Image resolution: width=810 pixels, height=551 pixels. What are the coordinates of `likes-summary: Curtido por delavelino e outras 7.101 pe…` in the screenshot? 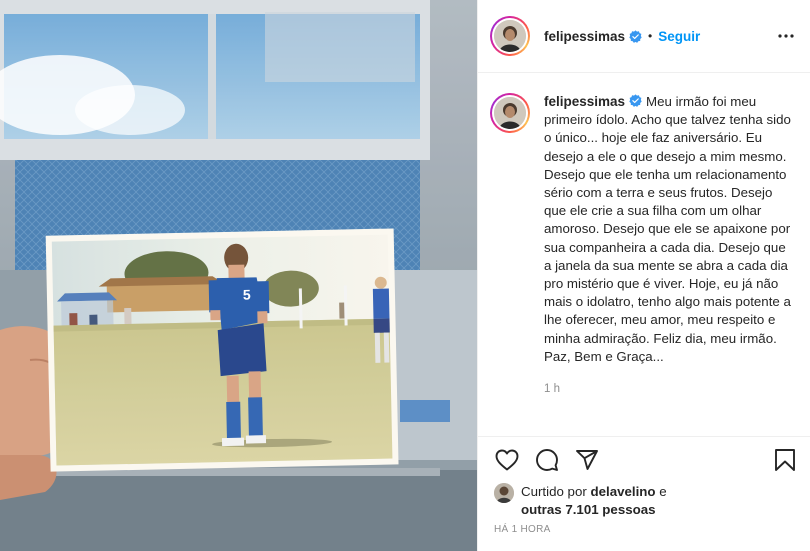 It's located at (644, 501).